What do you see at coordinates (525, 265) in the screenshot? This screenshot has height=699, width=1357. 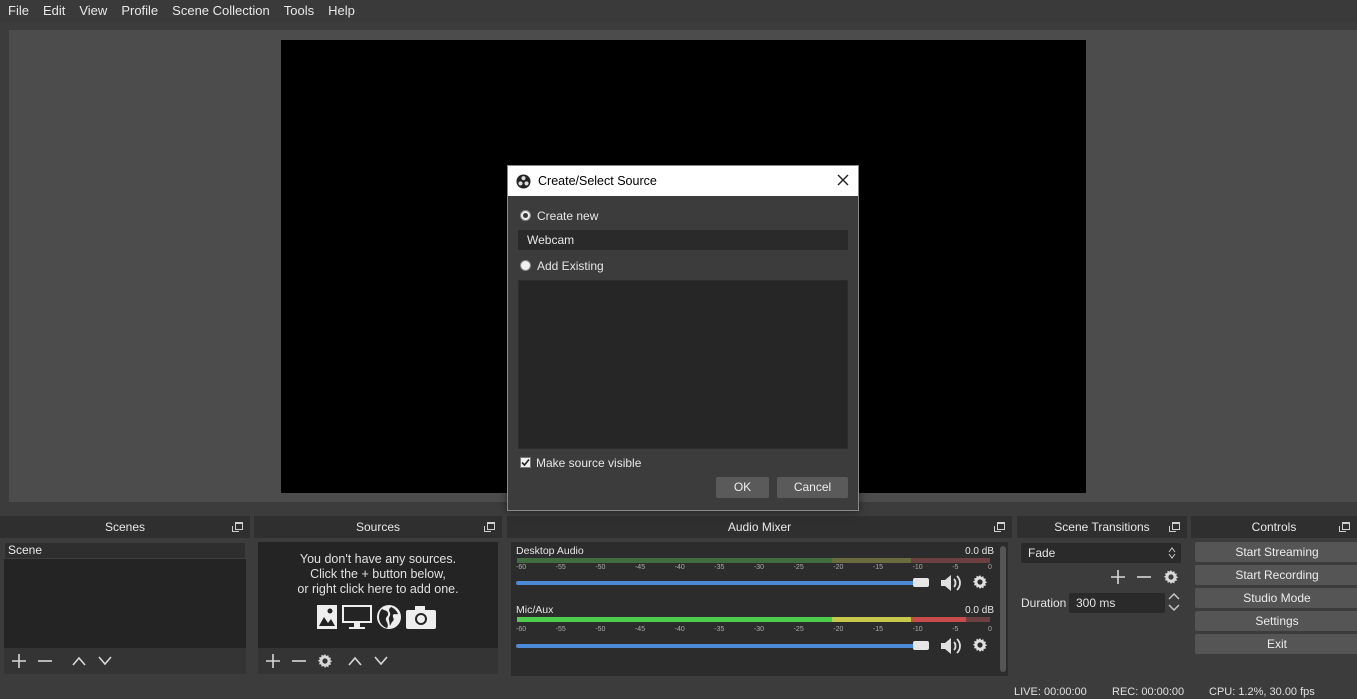 I see `add-existing-radio` at bounding box center [525, 265].